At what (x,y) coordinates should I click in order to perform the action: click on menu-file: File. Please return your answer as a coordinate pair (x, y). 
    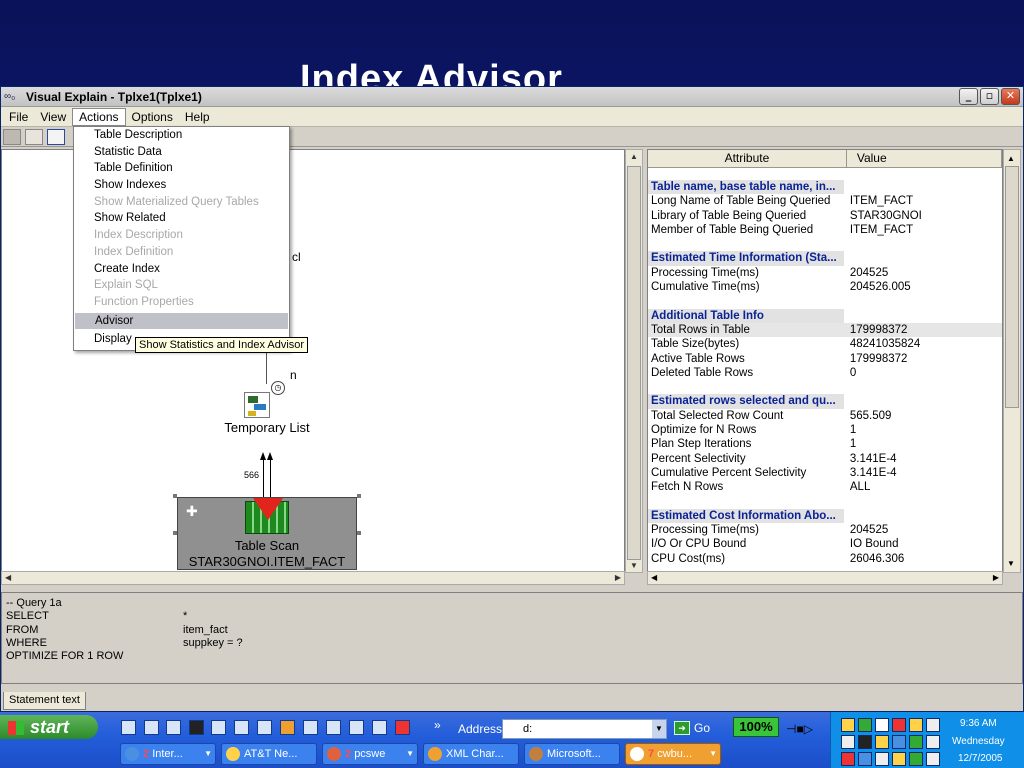
    Looking at the image, I should click on (18, 117).